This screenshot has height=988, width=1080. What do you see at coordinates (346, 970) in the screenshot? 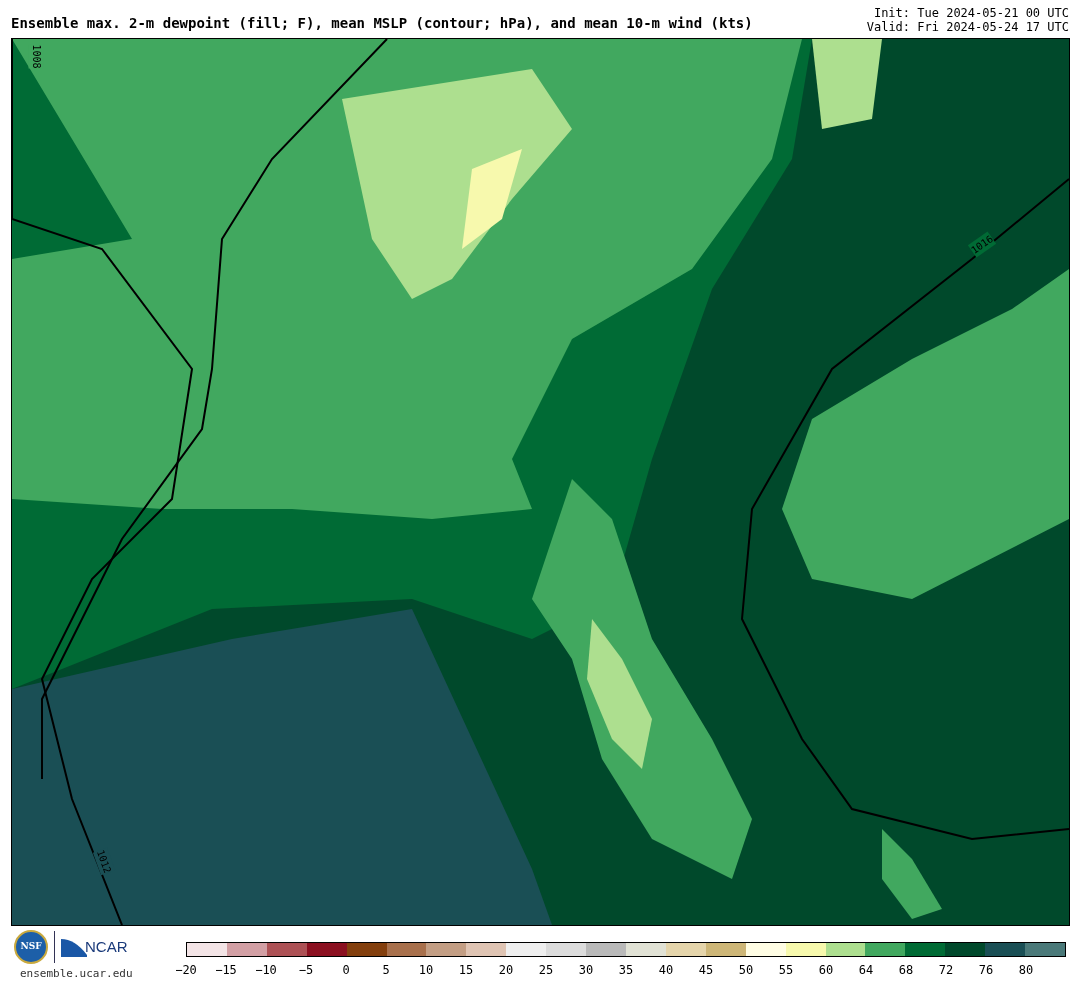
I see `tick-label: 0` at bounding box center [346, 970].